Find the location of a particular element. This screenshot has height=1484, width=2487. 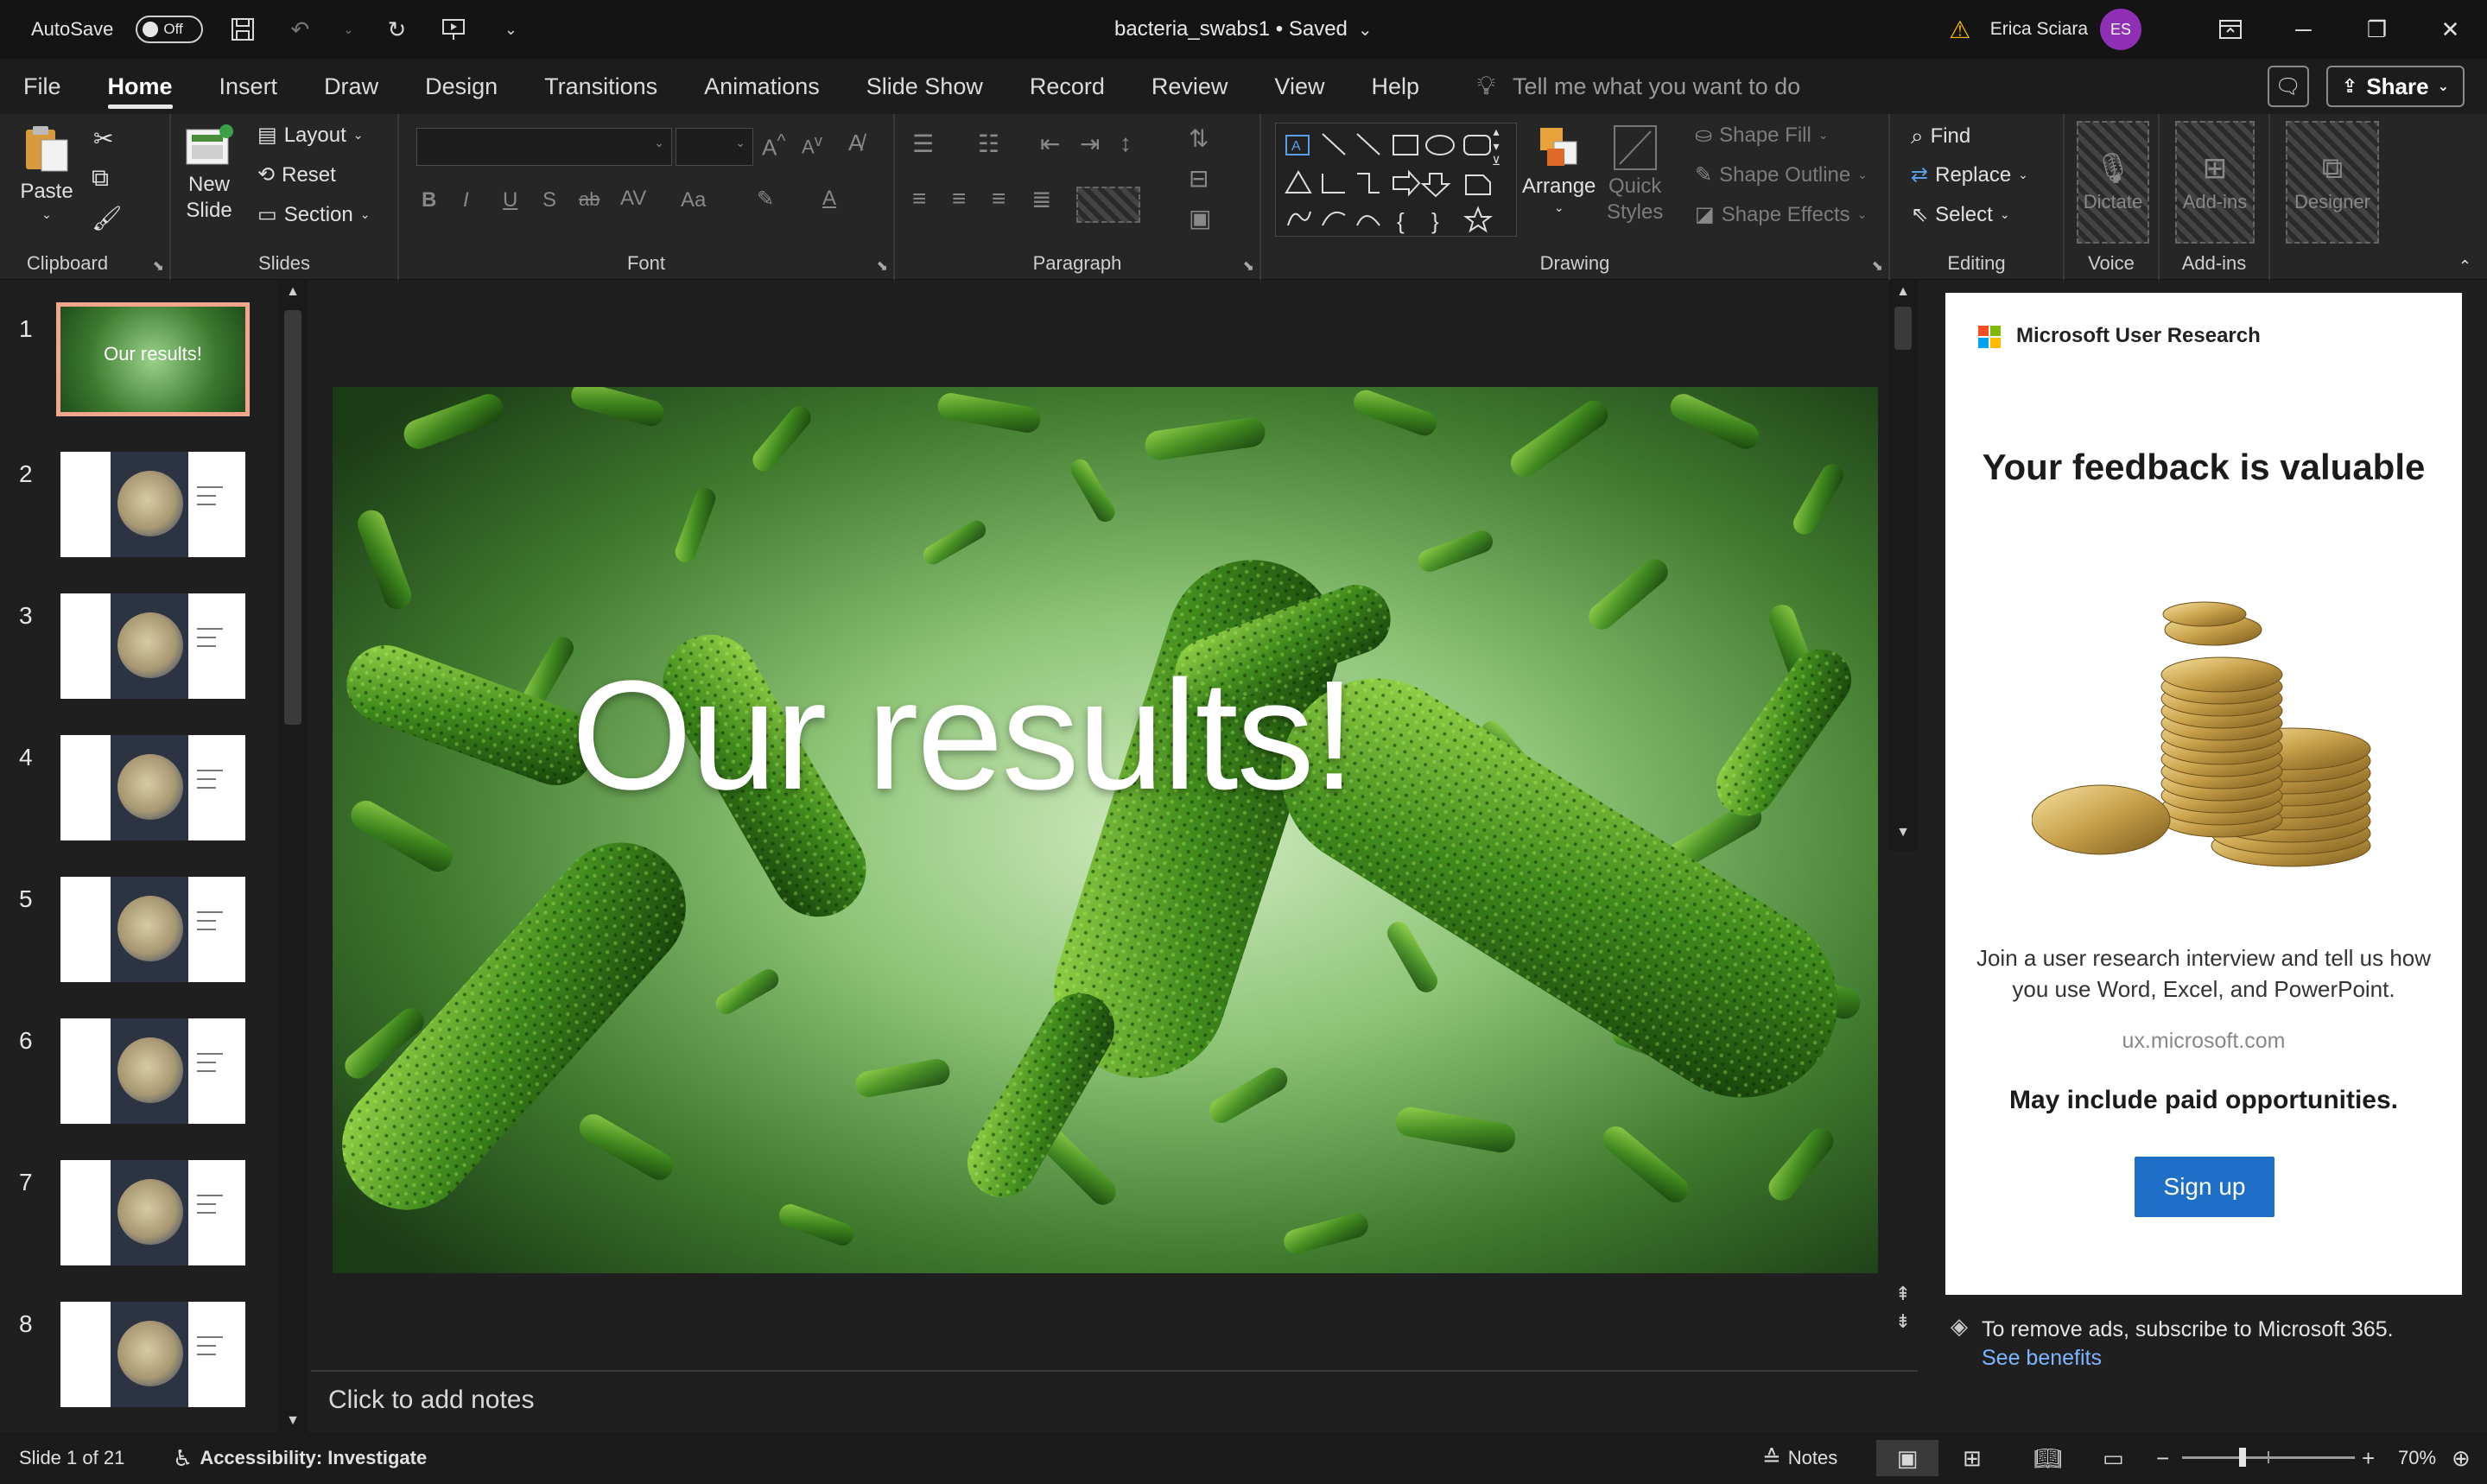

increase-indent-icon: ⇥ is located at coordinates (1090, 144).